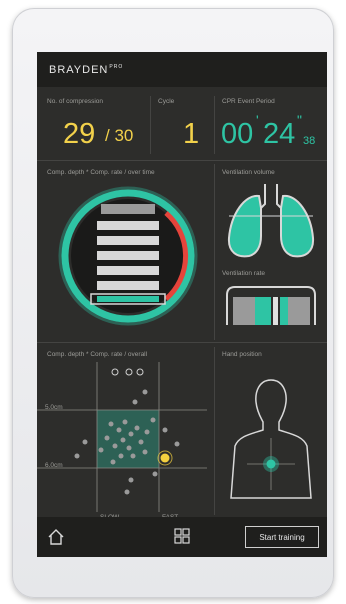 The height and width of the screenshot is (604, 346). What do you see at coordinates (244, 226) in the screenshot?
I see `left-lung-icon` at bounding box center [244, 226].